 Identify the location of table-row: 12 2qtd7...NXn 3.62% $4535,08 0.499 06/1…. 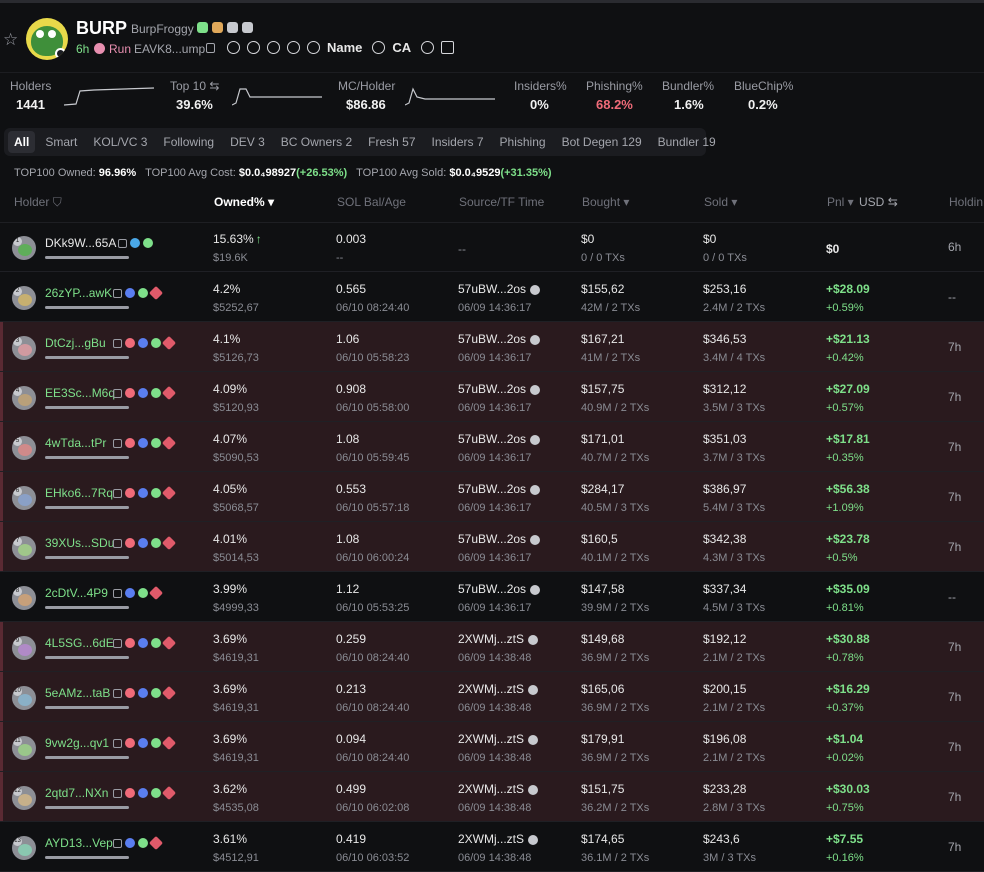
(492, 797).